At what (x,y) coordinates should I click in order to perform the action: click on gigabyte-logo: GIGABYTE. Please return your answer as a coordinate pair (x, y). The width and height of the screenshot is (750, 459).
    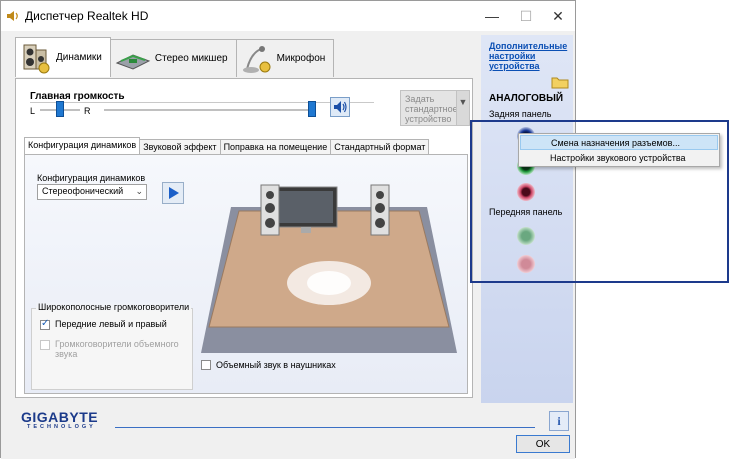
    Looking at the image, I should click on (60, 417).